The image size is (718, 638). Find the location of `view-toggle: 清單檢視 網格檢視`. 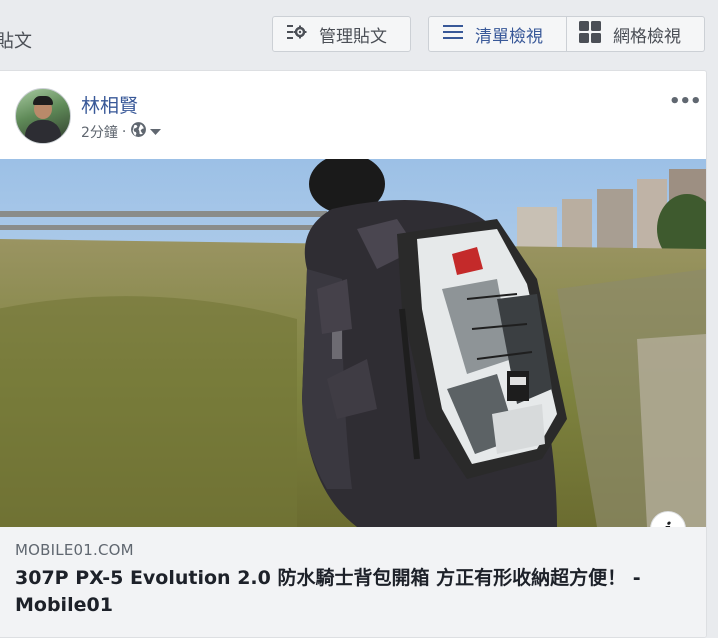

view-toggle: 清單檢視 網格檢視 is located at coordinates (566, 34).